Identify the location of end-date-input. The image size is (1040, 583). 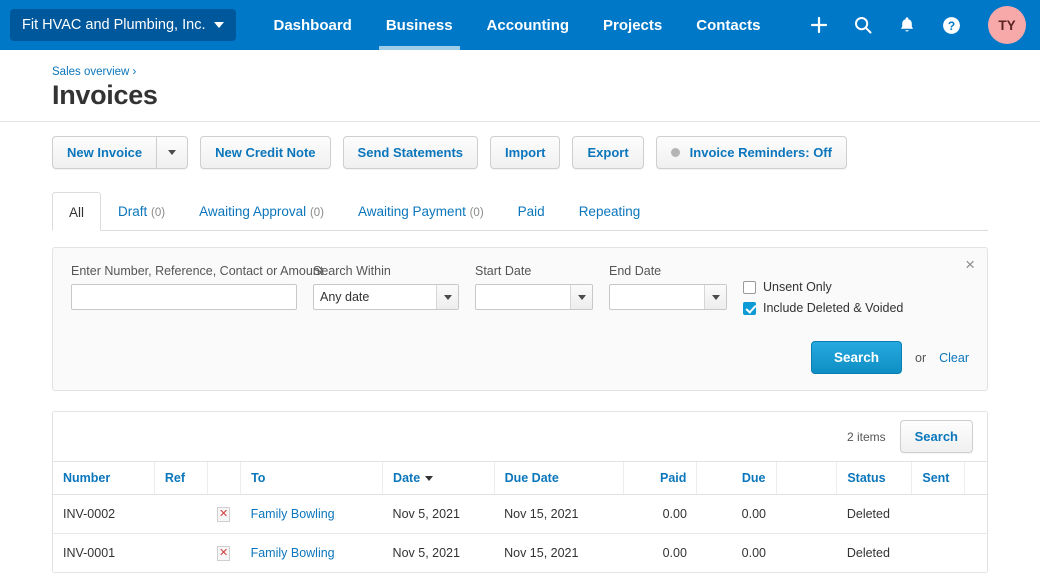
(668, 297).